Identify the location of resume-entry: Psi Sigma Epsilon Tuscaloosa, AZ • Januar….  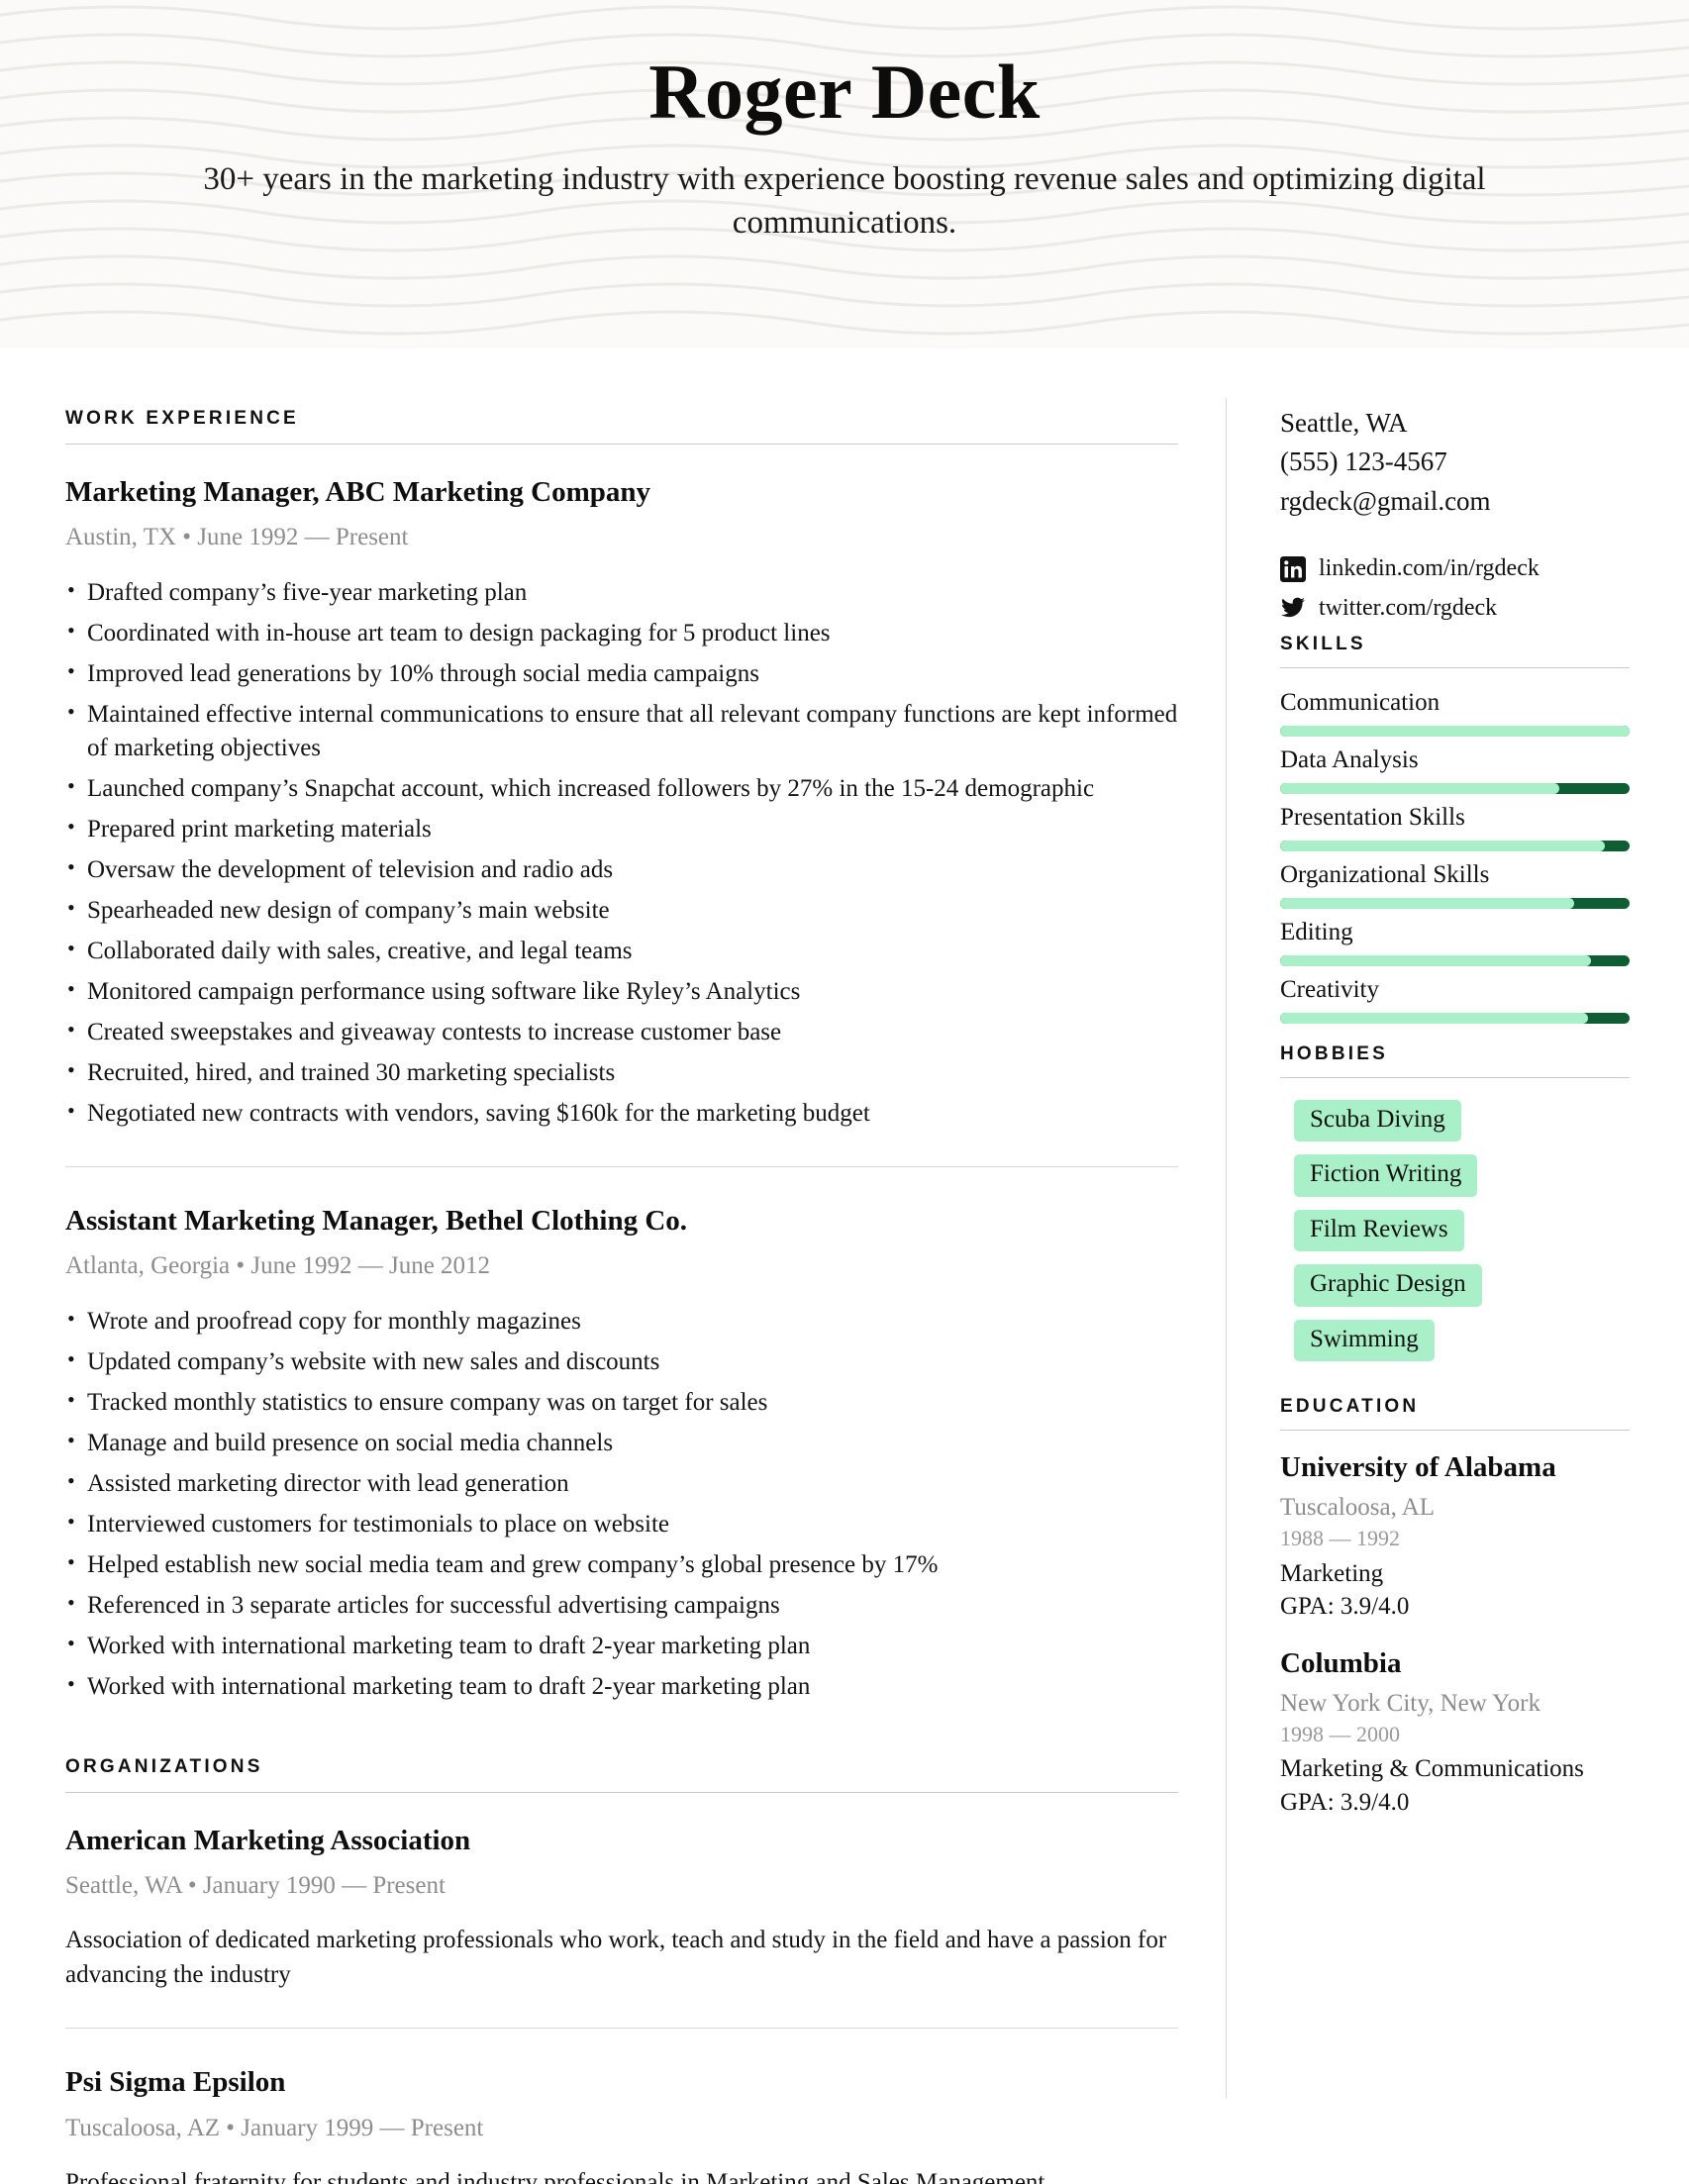
(621, 2124).